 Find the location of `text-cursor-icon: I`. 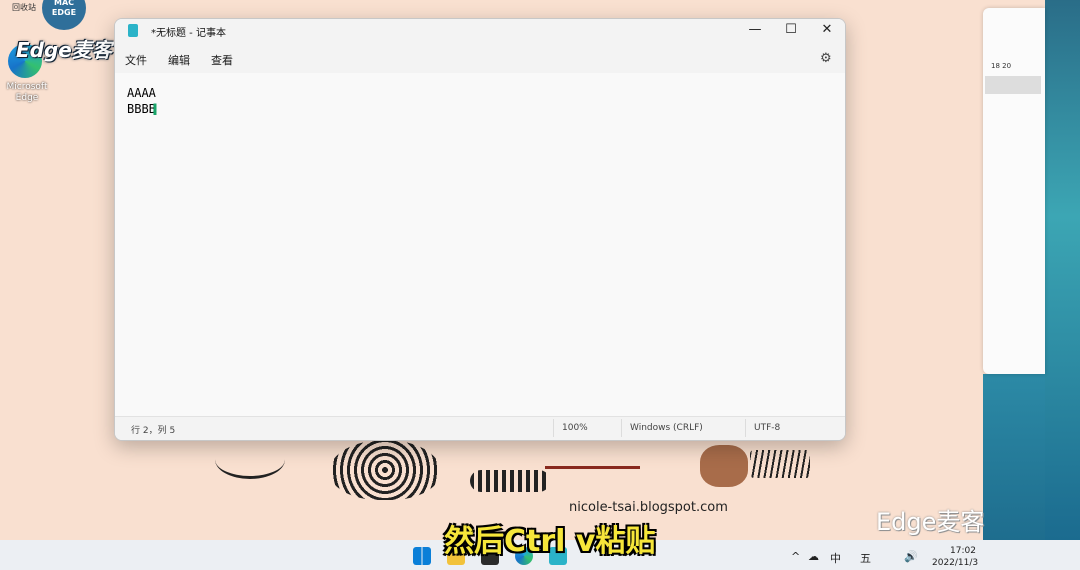

text-cursor-icon: I is located at coordinates (155, 109).